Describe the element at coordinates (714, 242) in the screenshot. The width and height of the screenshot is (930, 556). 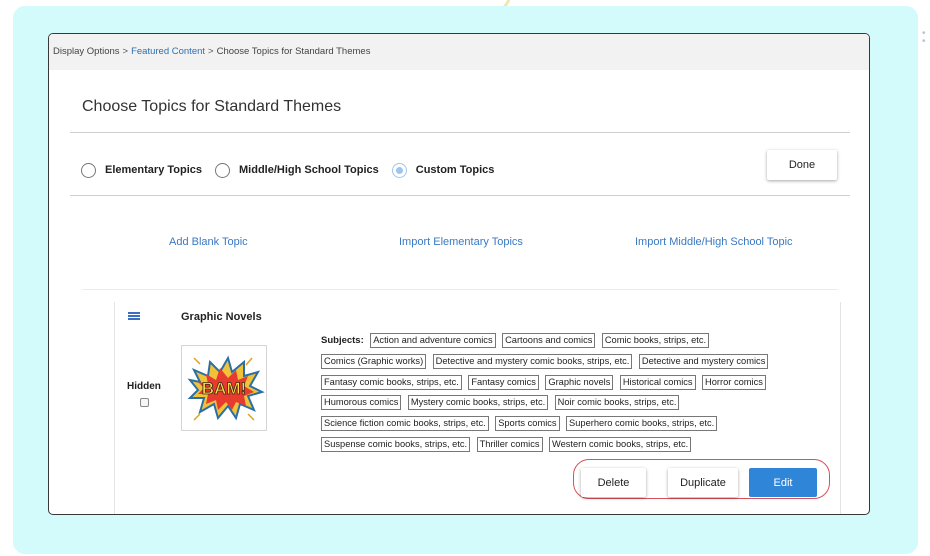
I see `import-middle-high-topic-link: Import Middle/High School Topic` at that location.